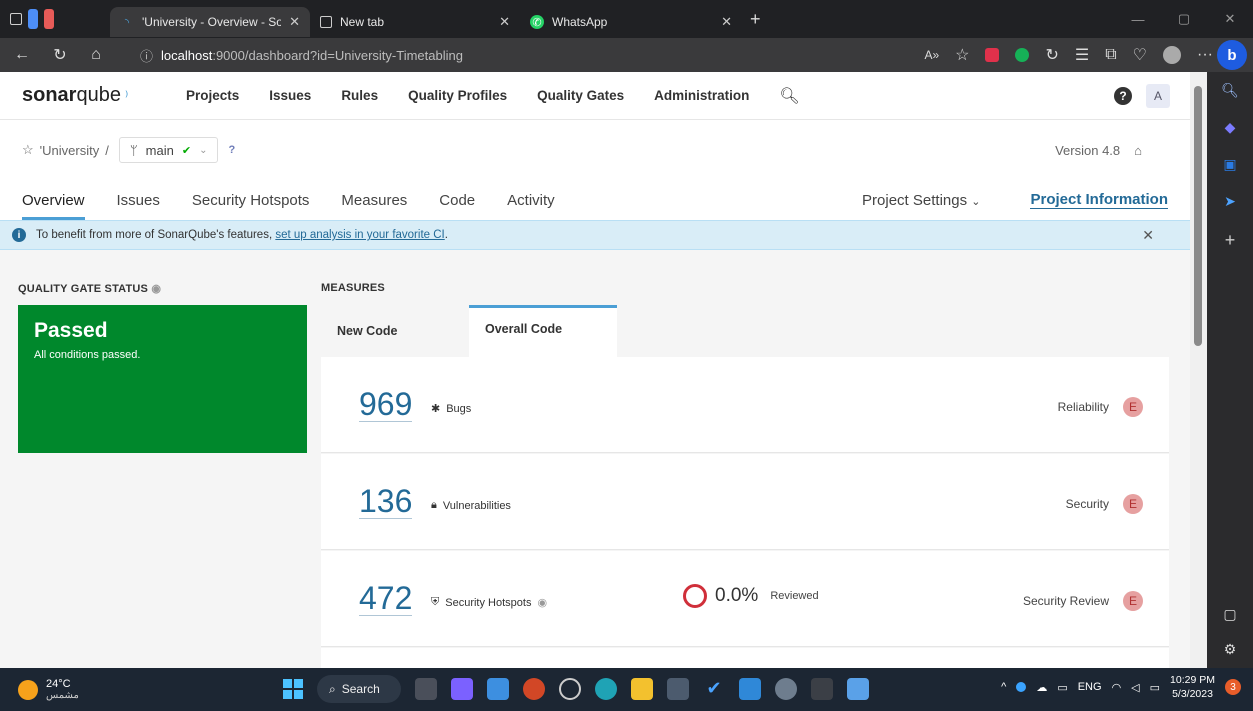  Describe the element at coordinates (631, 22) in the screenshot. I see `tab-whatsapp: ✆ WhatsApp ✕` at that location.